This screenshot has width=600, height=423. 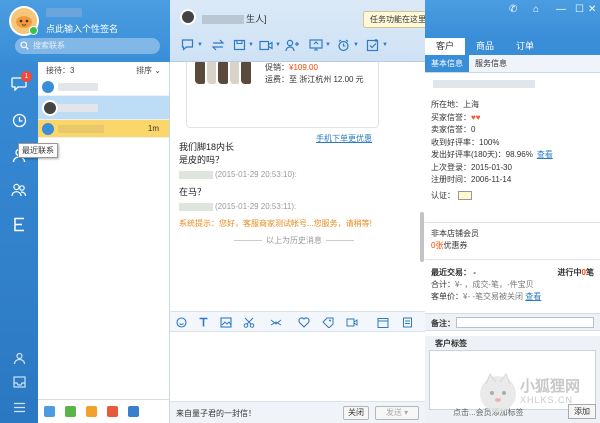 What do you see at coordinates (82, 28) in the screenshot?
I see `signature-text: 点此输入个性签名` at bounding box center [82, 28].